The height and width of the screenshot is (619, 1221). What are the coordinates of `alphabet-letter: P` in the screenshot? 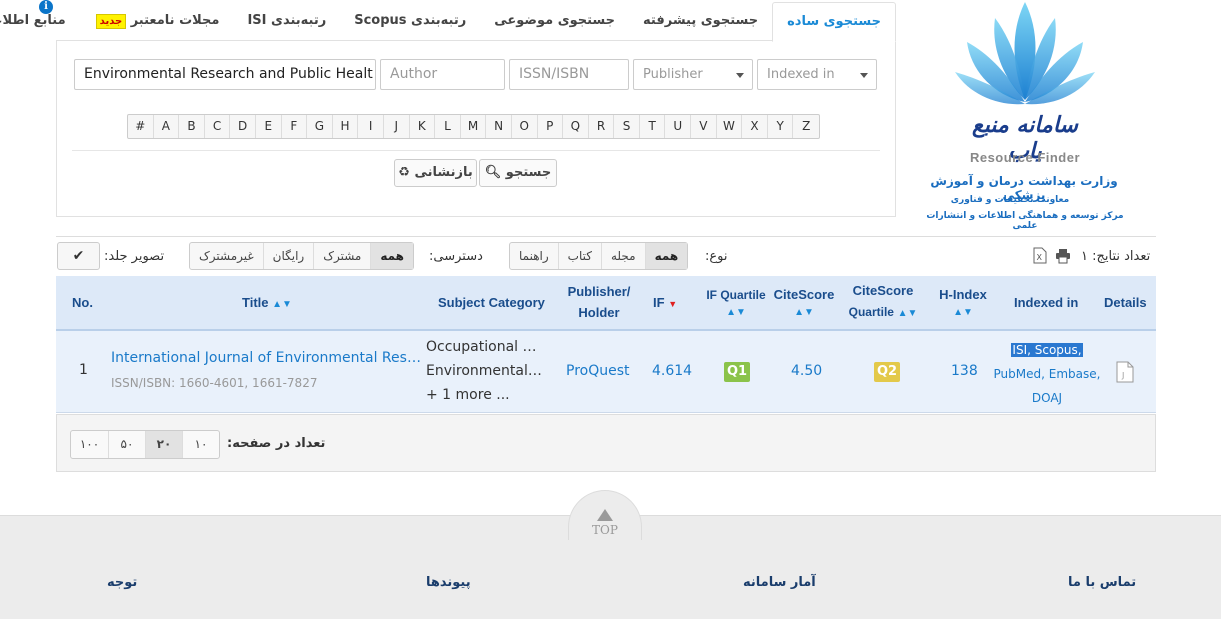 It's located at (551, 126).